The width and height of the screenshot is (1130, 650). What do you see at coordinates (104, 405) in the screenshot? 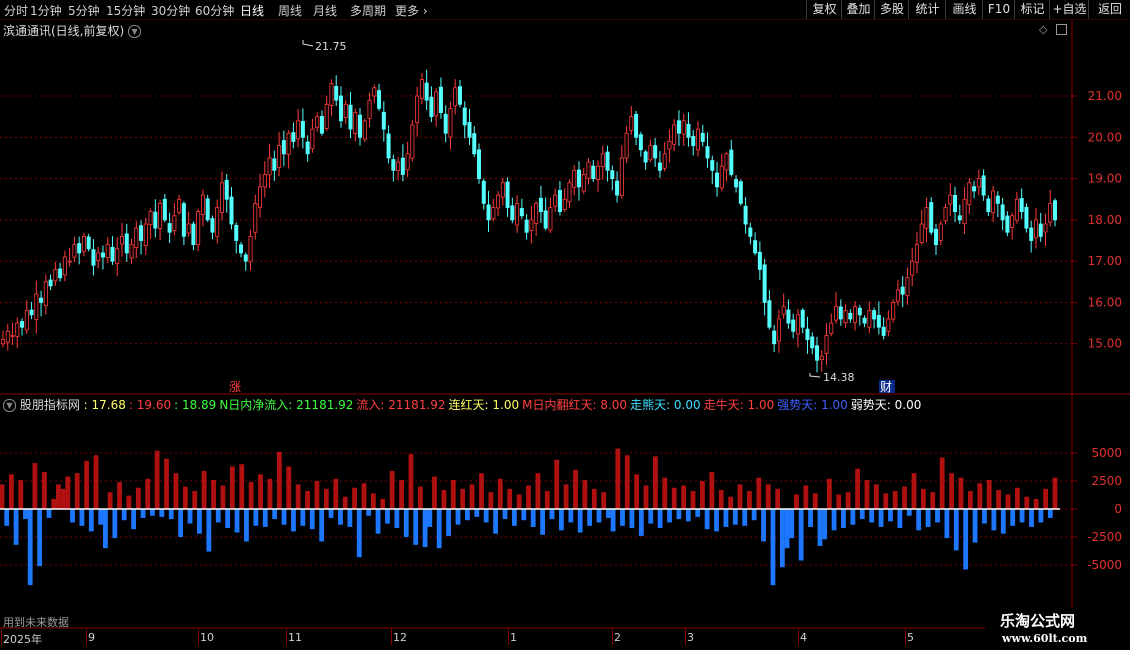
I see `indicator-value-0: : 17.68` at bounding box center [104, 405].